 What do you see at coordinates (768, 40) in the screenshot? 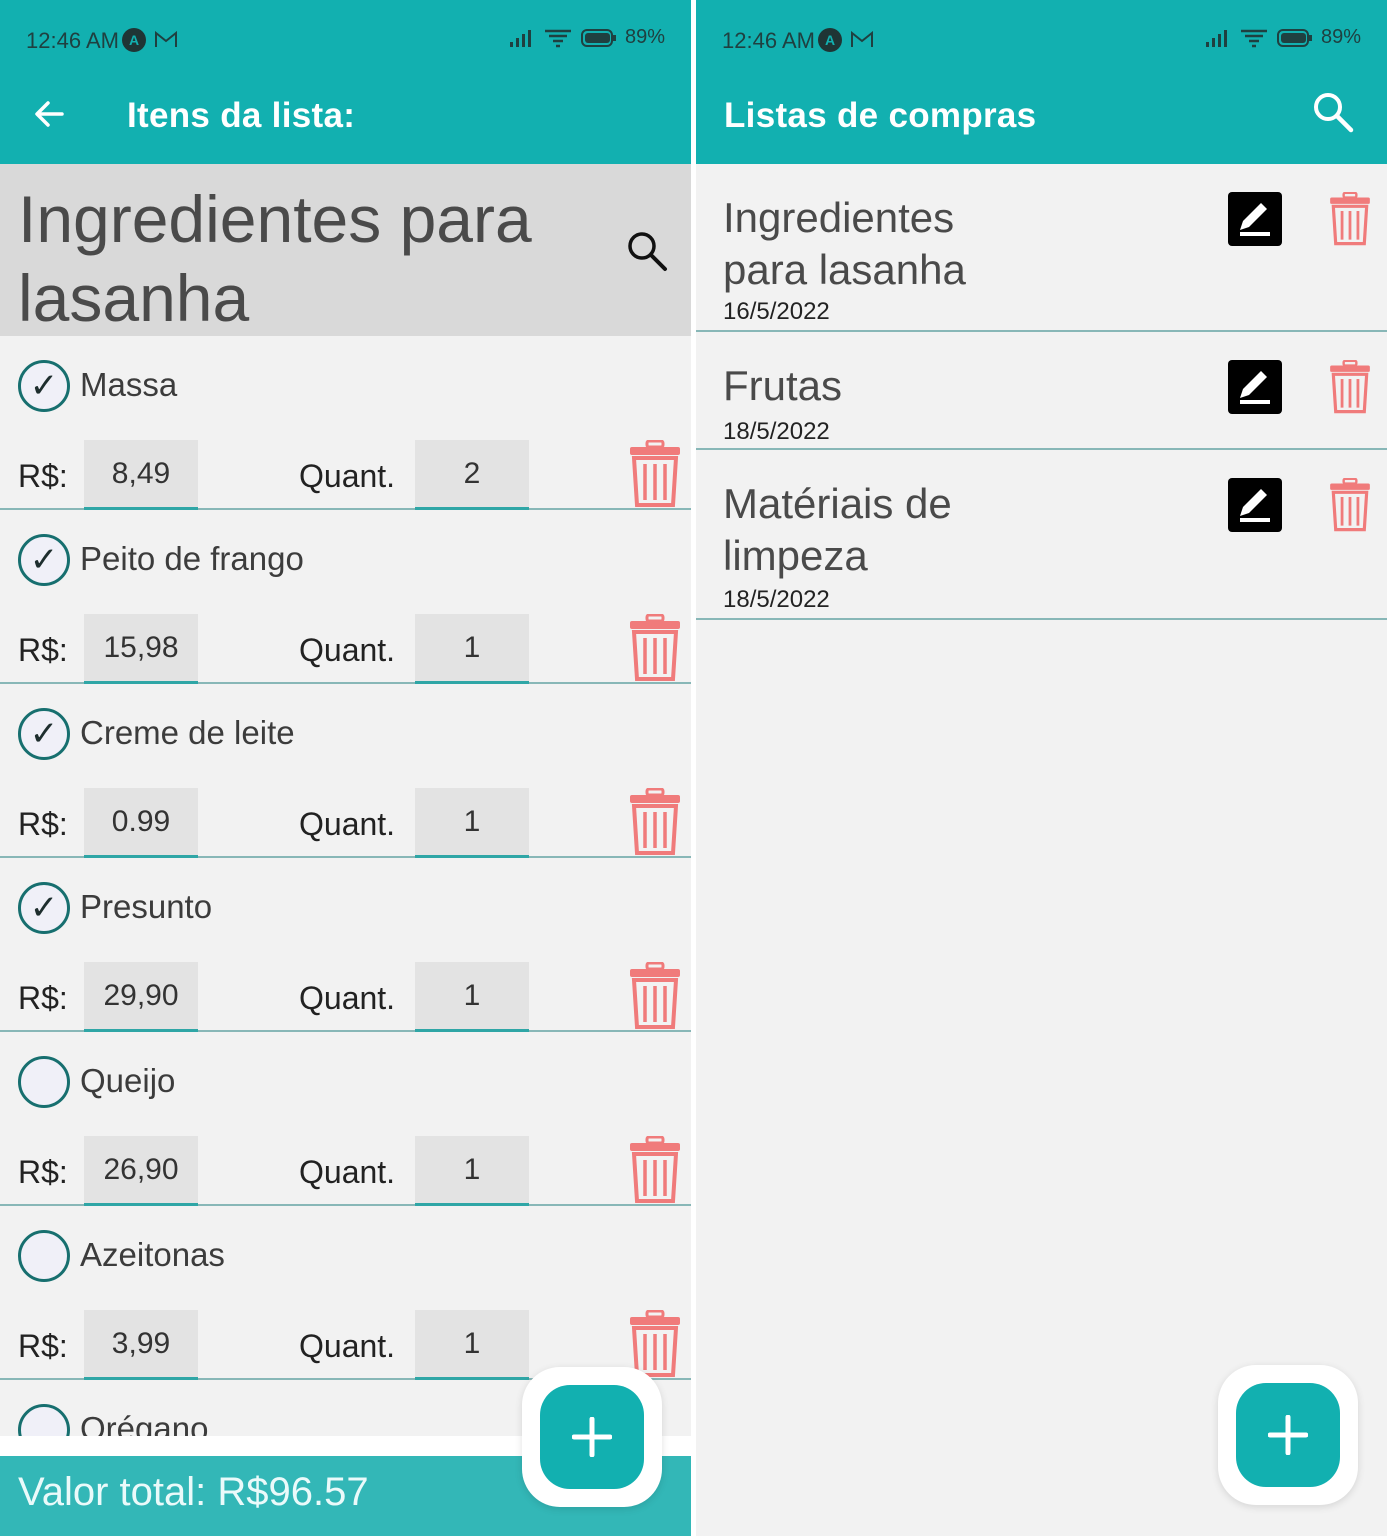
I see `status-time: 12:46 AM` at bounding box center [768, 40].